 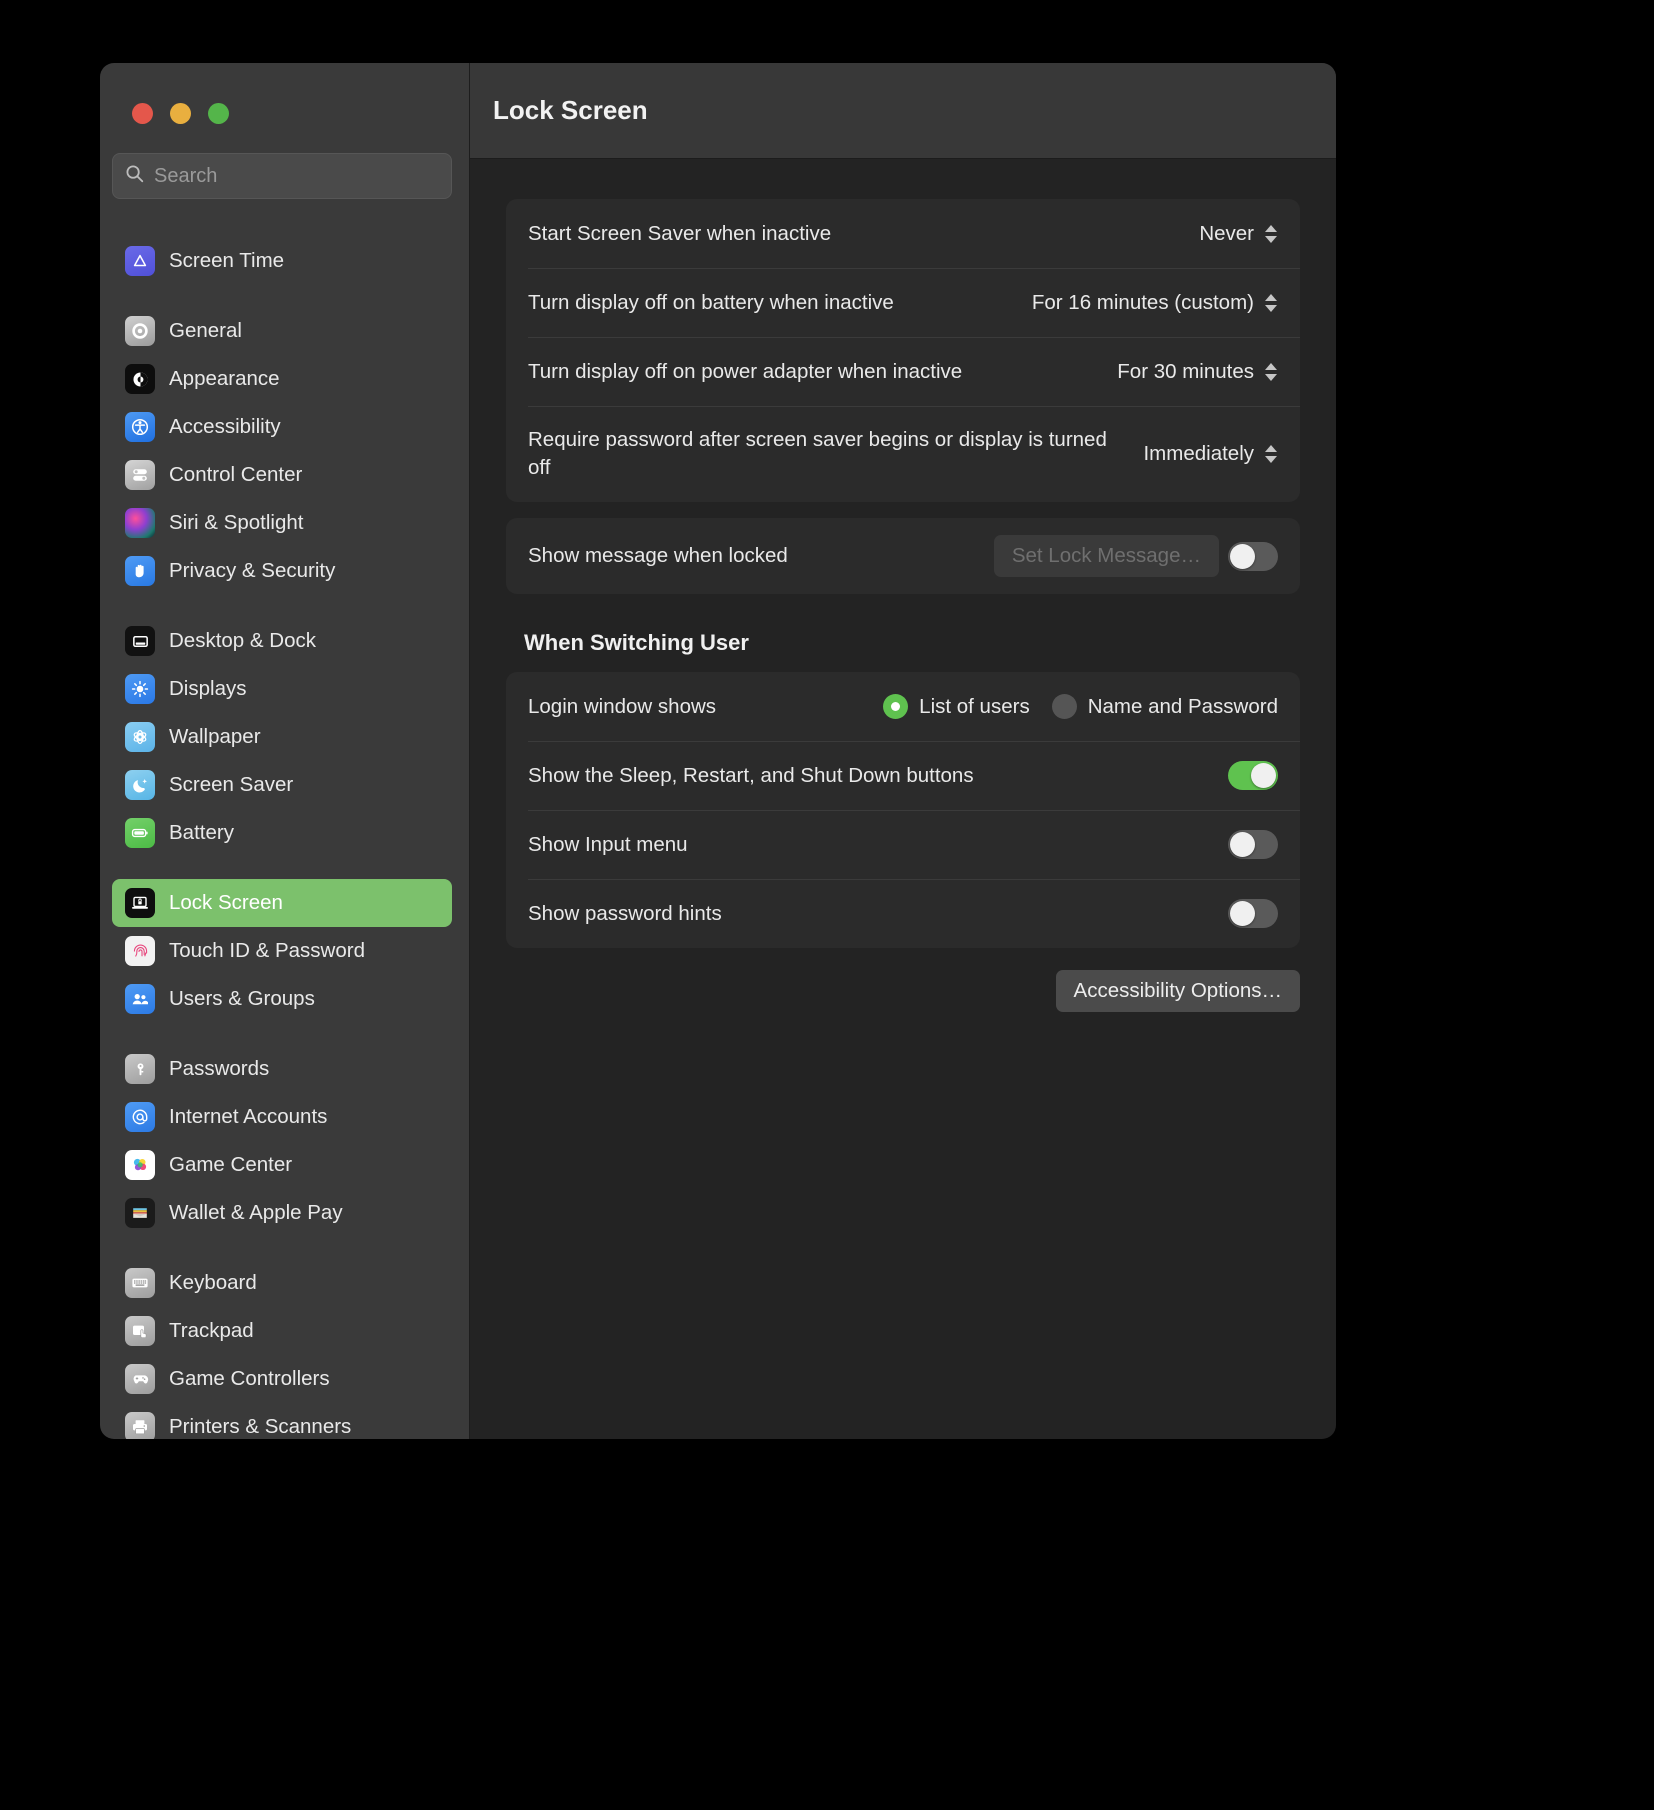 I want to click on minimize-button, so click(x=180, y=113).